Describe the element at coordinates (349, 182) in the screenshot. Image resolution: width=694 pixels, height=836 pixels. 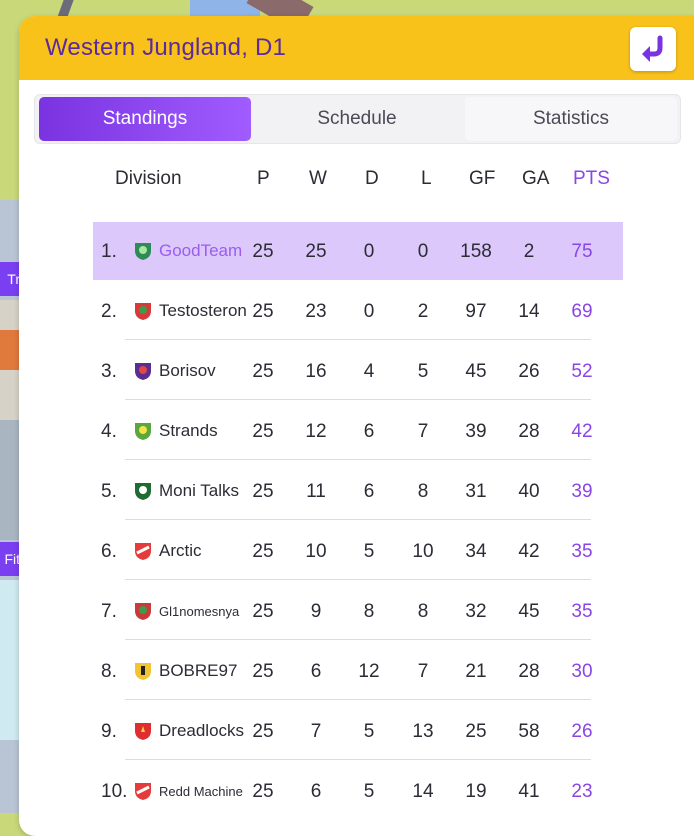
I see `table-header: Division P W D L GF GA PTS` at that location.